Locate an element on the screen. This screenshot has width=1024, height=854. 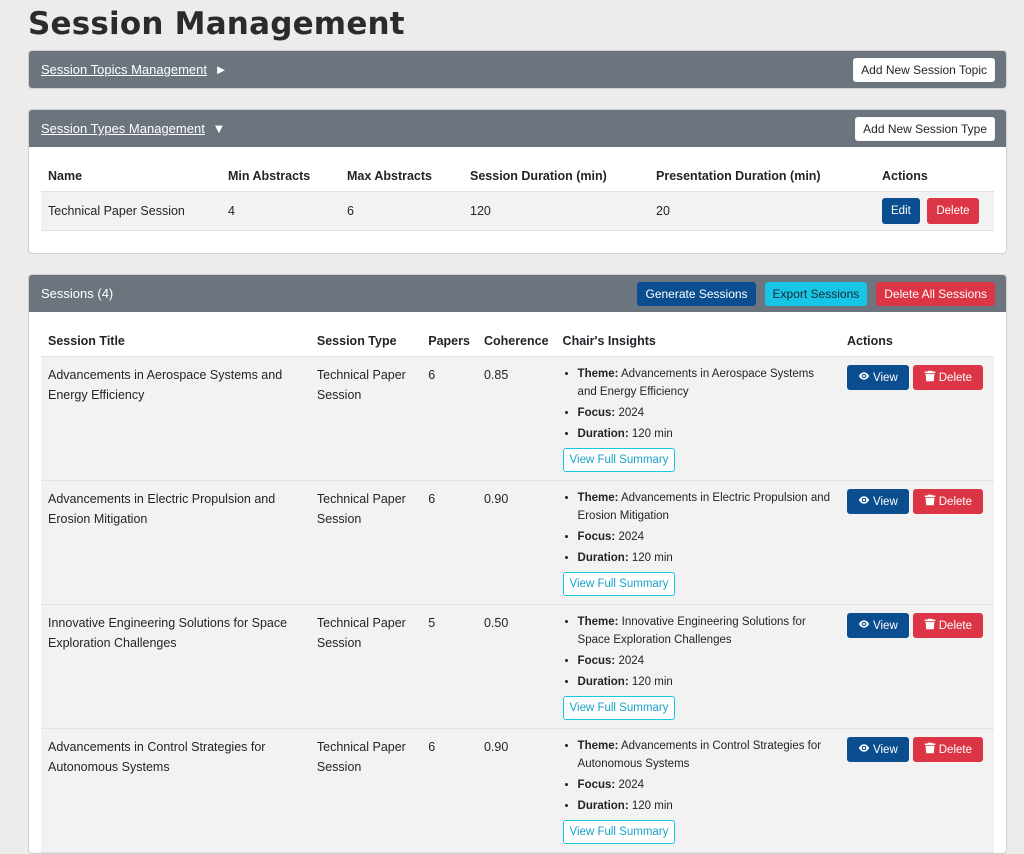
col-presentation-duration: Presentation Duration (min) is located at coordinates (738, 176).